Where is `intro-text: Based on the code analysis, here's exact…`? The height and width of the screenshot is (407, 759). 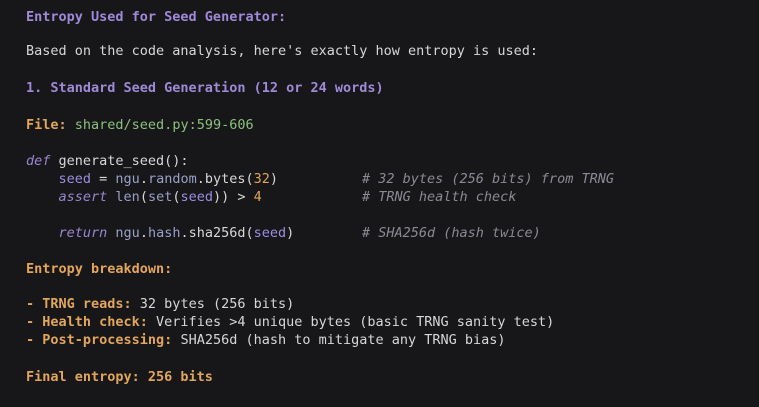
intro-text: Based on the code analysis, here's exact… is located at coordinates (282, 51).